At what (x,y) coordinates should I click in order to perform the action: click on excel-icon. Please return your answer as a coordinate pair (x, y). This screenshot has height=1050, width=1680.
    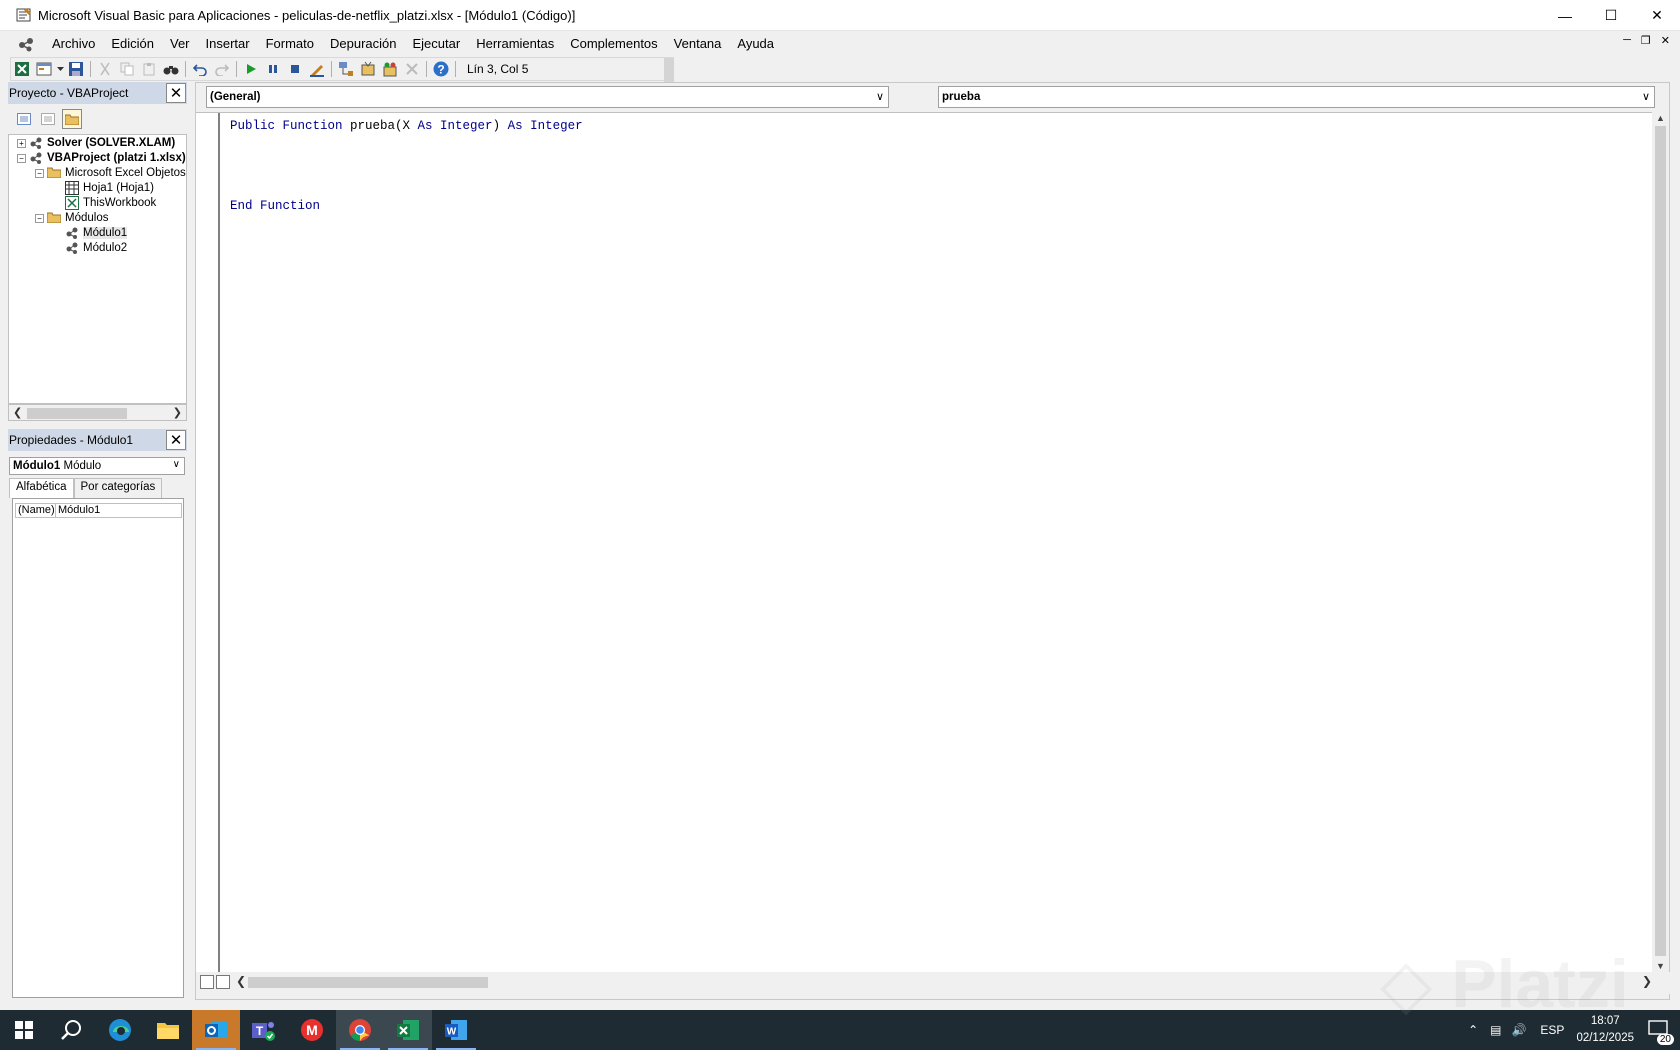
    Looking at the image, I should click on (408, 1030).